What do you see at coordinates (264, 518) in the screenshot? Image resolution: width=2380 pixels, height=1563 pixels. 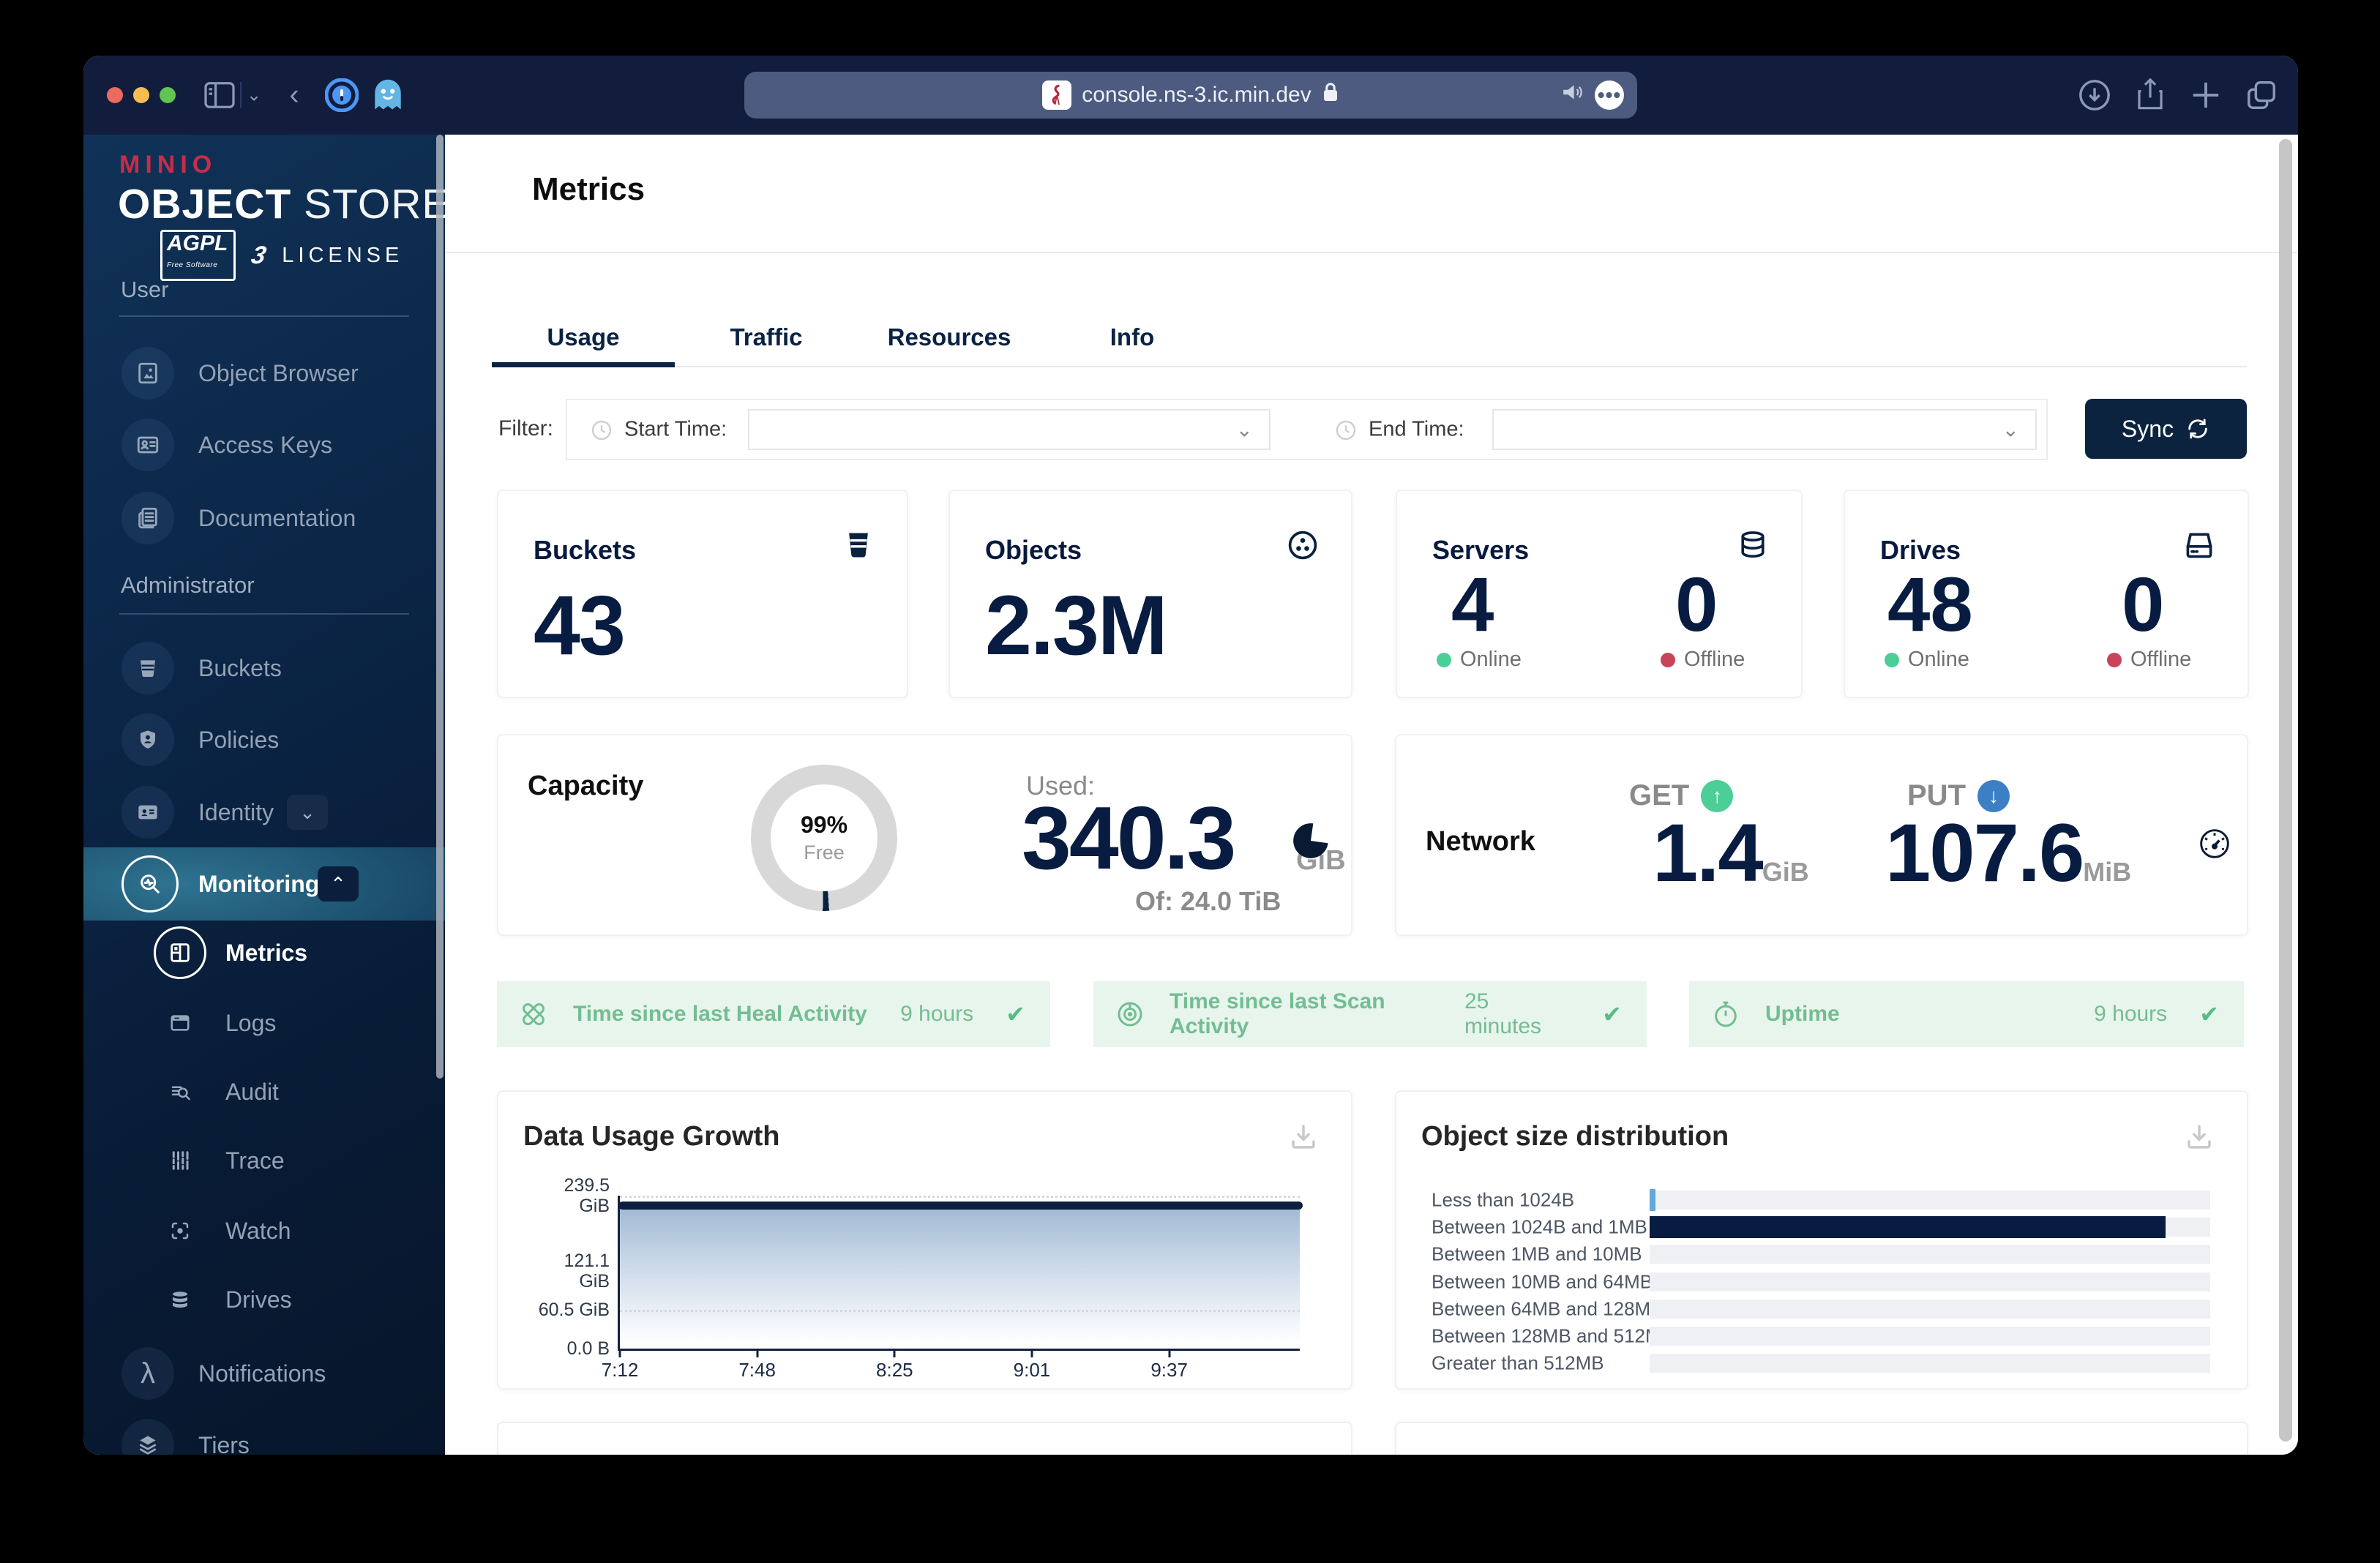 I see `sidebar-item-documentation: Documentation` at bounding box center [264, 518].